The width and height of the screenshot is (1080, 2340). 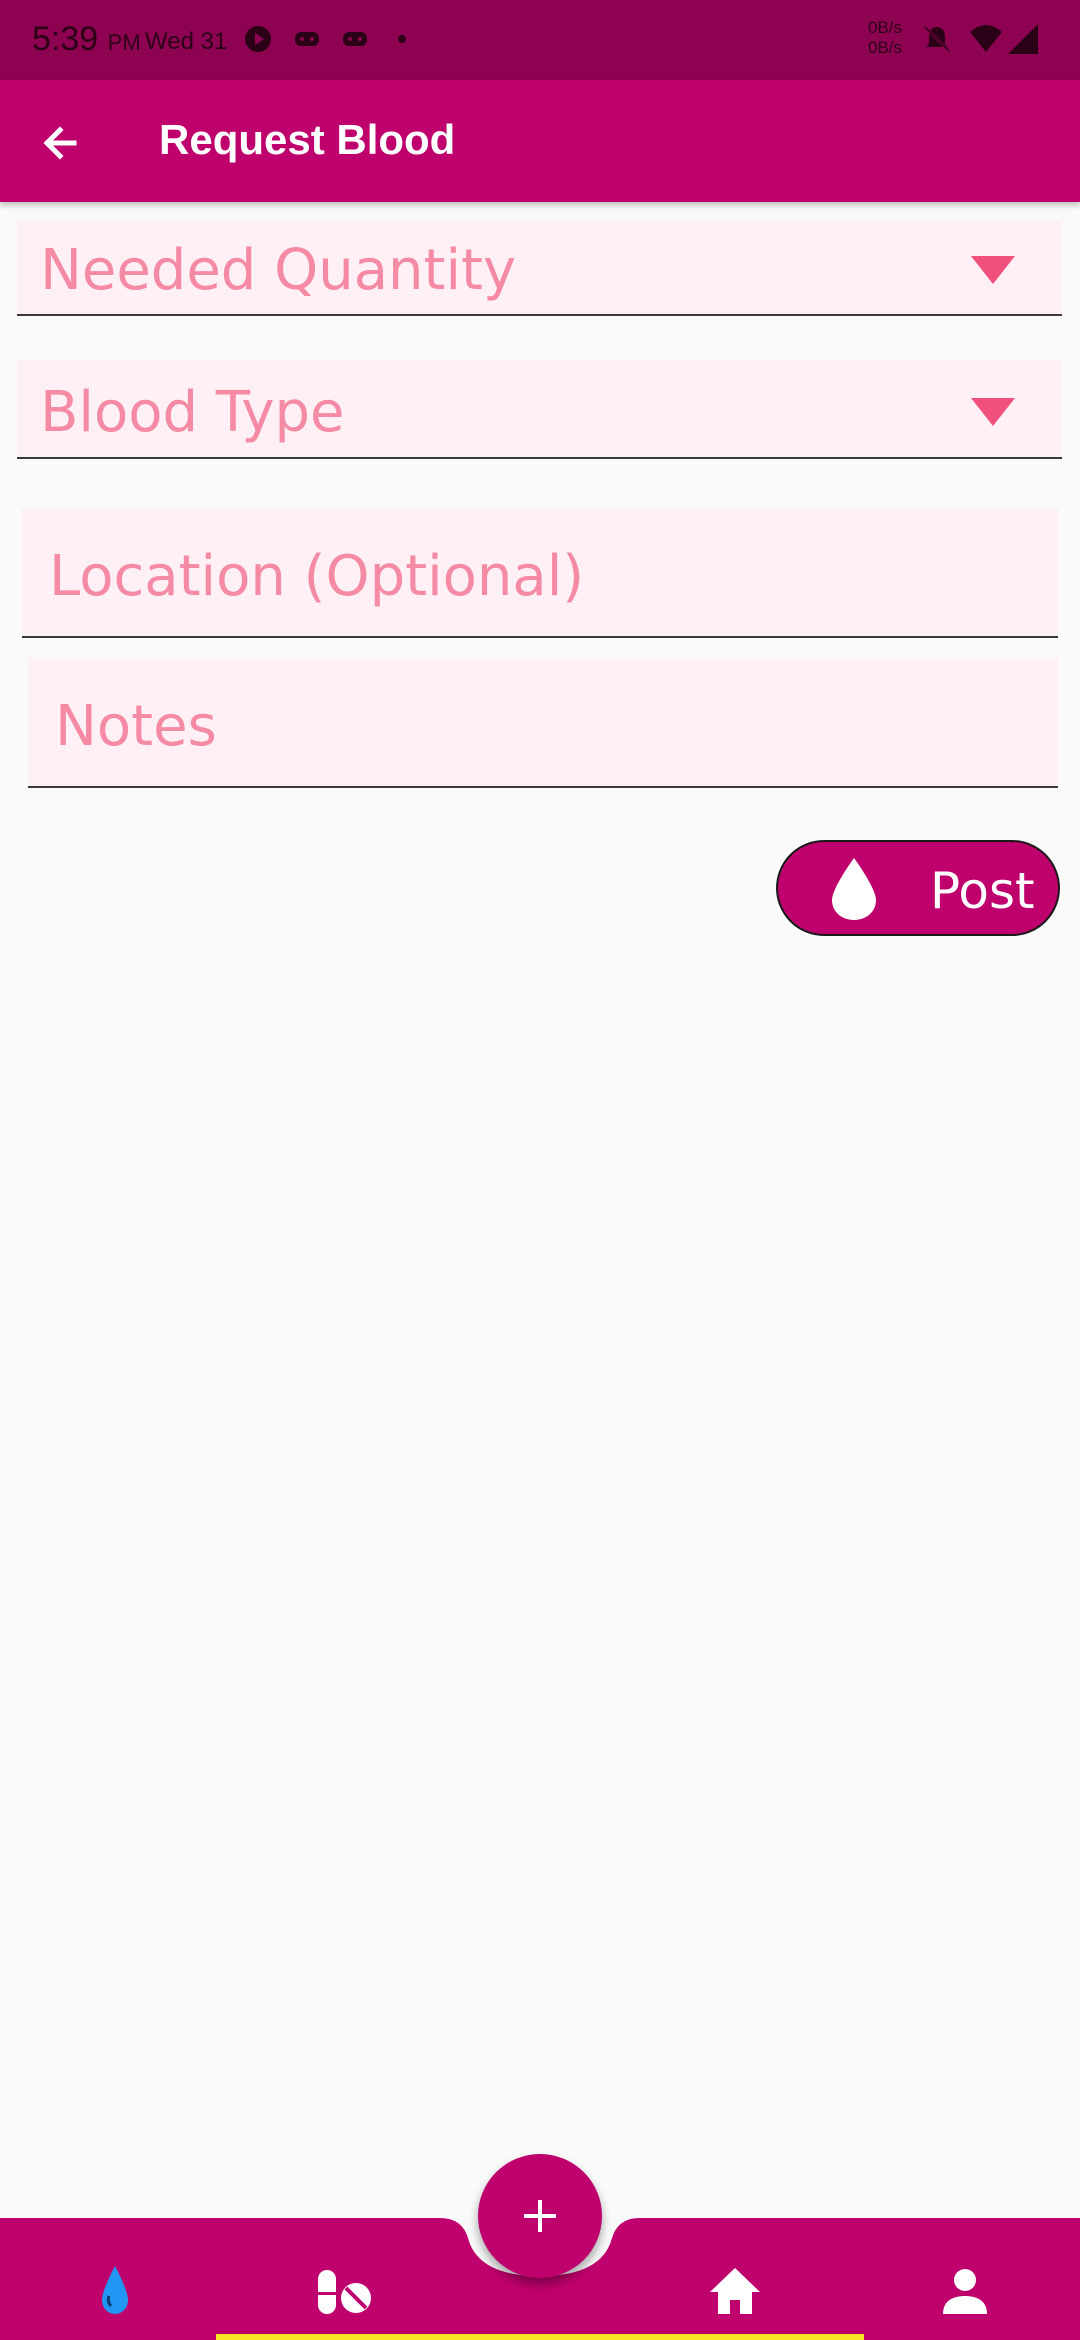 What do you see at coordinates (885, 37) in the screenshot?
I see `network-speed: 0B/s 0B/s` at bounding box center [885, 37].